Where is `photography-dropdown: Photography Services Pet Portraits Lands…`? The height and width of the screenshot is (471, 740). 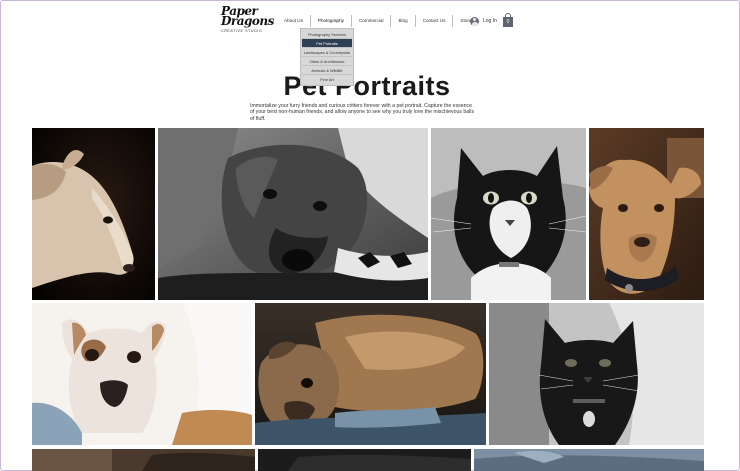
photography-dropdown: Photography Services Pet Portraits Lands… is located at coordinates (327, 57).